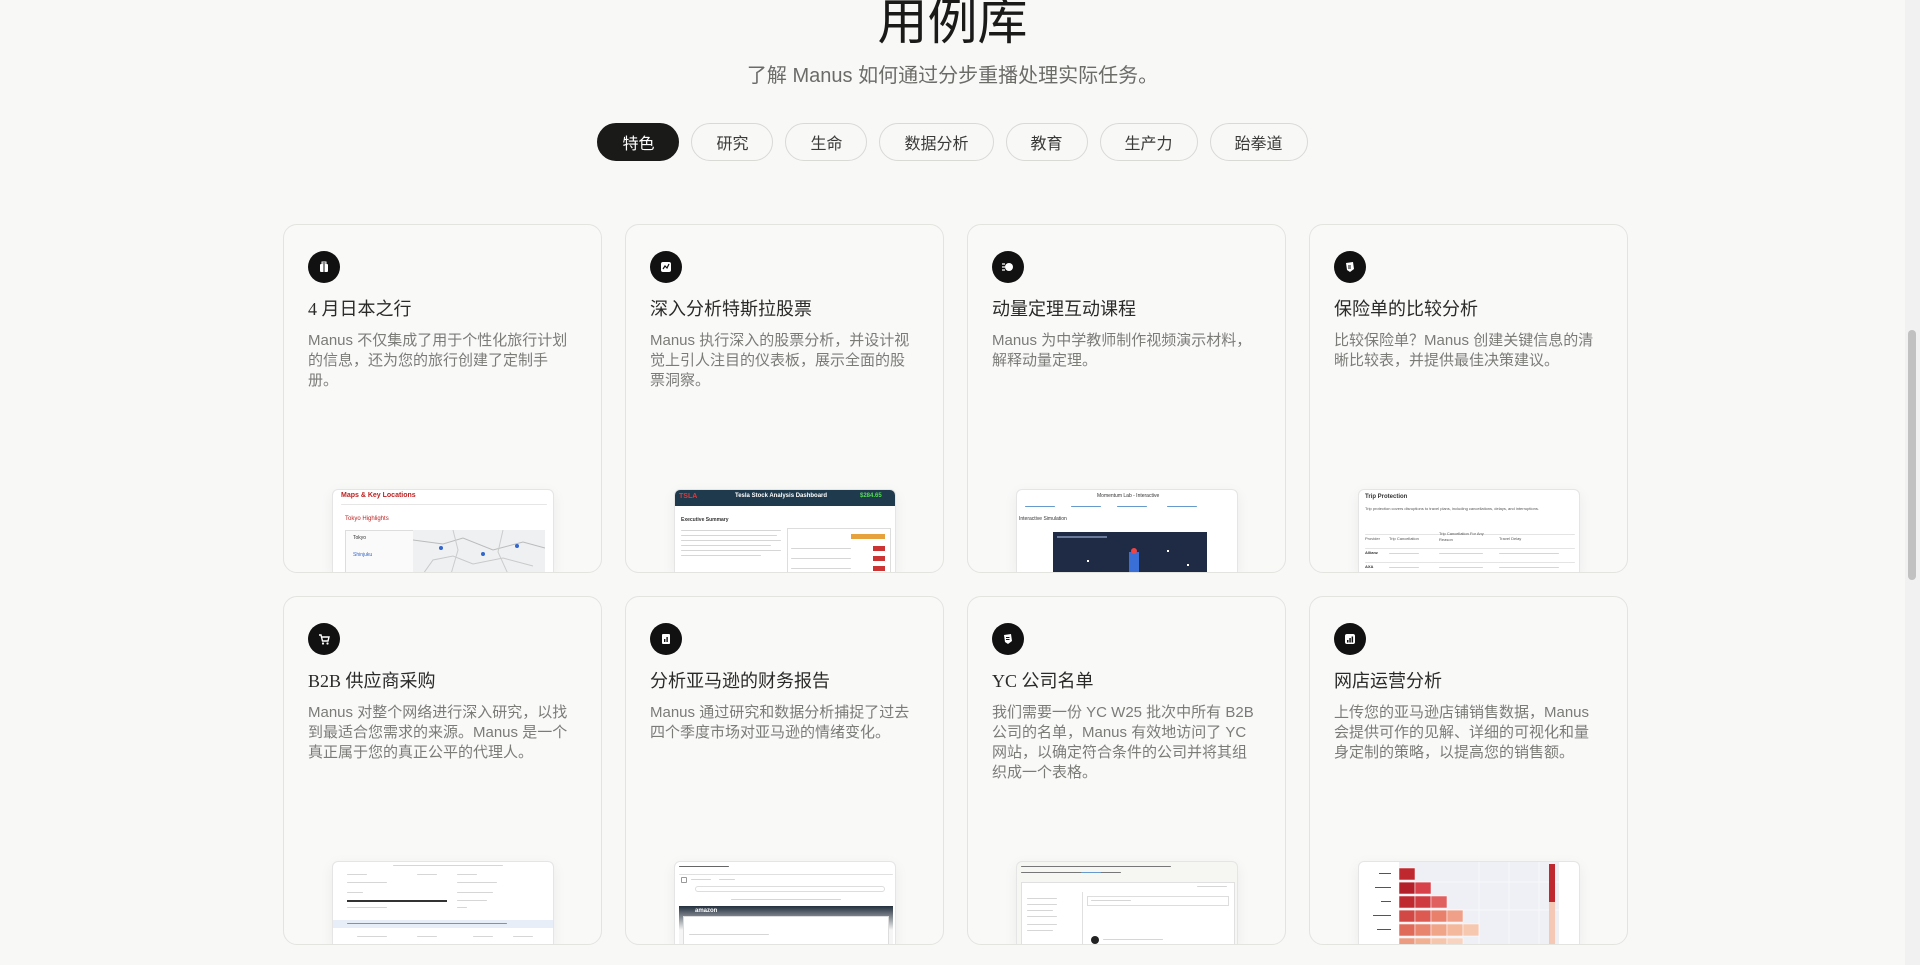 Image resolution: width=1920 pixels, height=965 pixels. What do you see at coordinates (1369, 566) in the screenshot?
I see `preview-row: AXA` at bounding box center [1369, 566].